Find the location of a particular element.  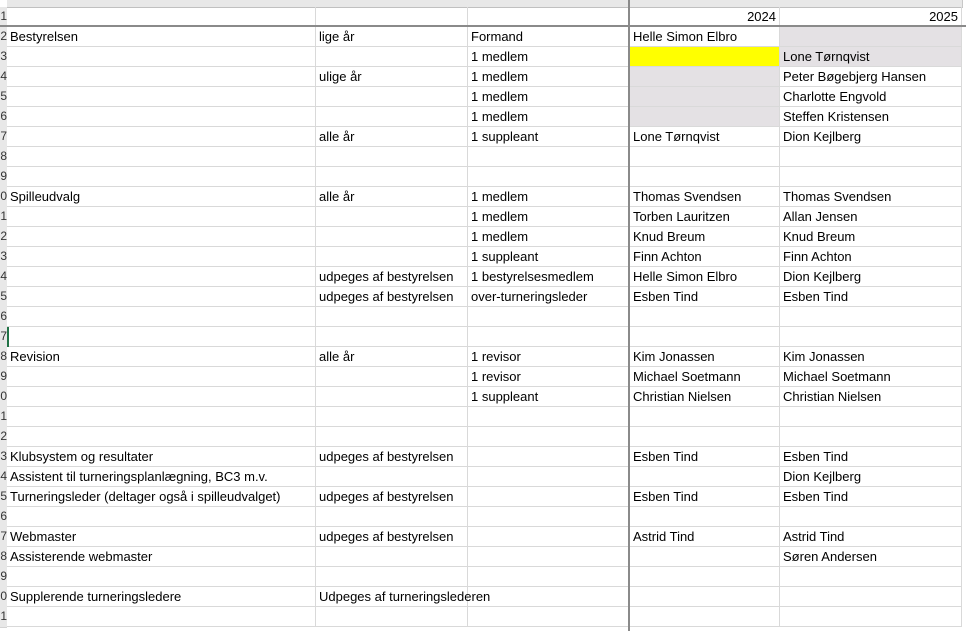

cell-b7: alle år is located at coordinates (392, 137).